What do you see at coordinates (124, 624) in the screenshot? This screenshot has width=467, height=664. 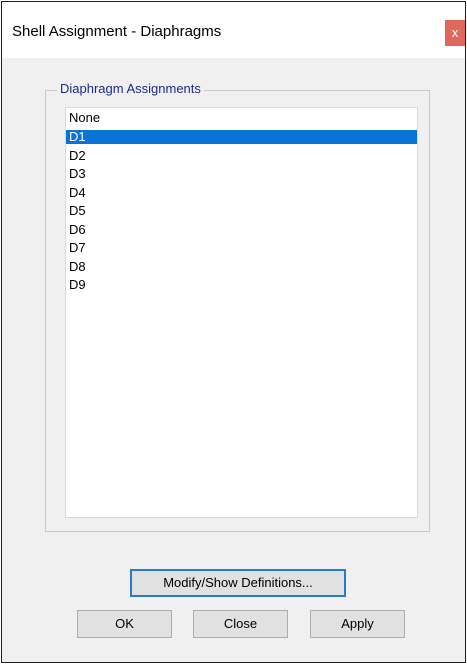 I see `ok-button: OK` at bounding box center [124, 624].